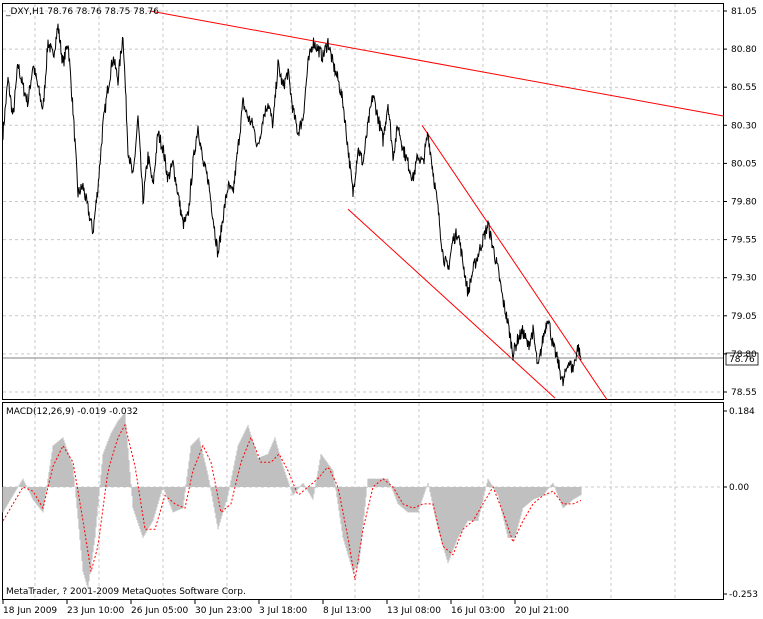  What do you see at coordinates (283, 611) in the screenshot?
I see `time-tick-label: 3 Jul 18:00` at bounding box center [283, 611].